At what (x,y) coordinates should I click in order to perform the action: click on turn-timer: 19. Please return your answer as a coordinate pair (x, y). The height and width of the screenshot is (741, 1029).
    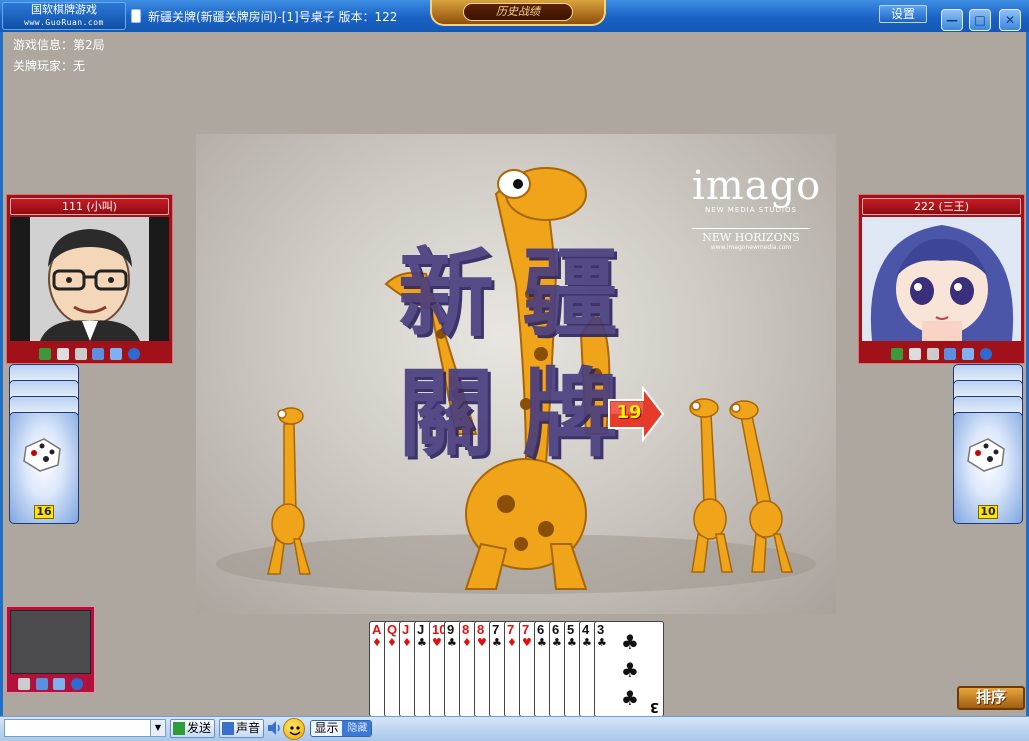
    Looking at the image, I should click on (636, 414).